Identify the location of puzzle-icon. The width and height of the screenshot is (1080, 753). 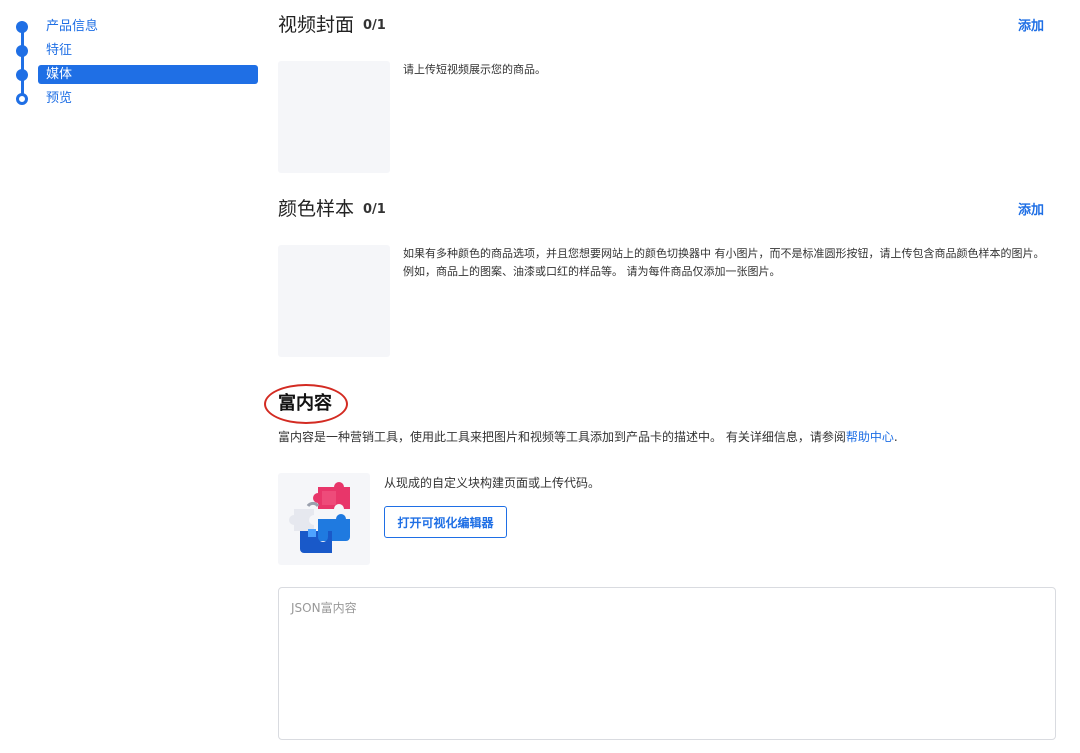
(324, 519).